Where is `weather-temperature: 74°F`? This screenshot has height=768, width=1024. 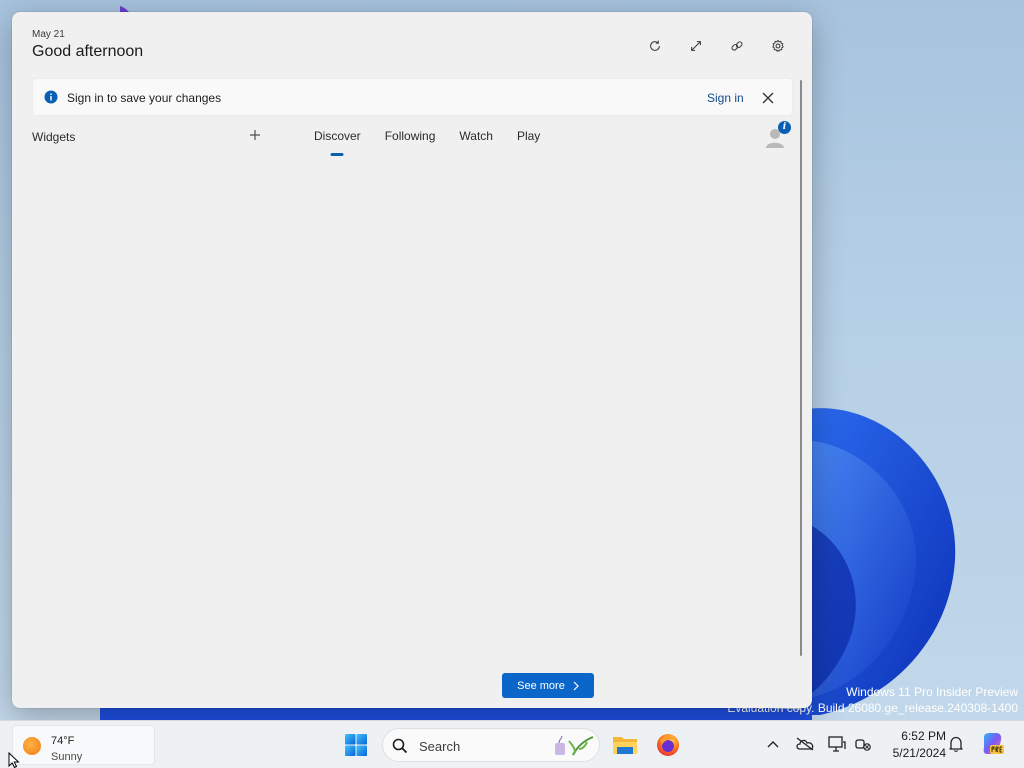
weather-temperature: 74°F is located at coordinates (63, 741).